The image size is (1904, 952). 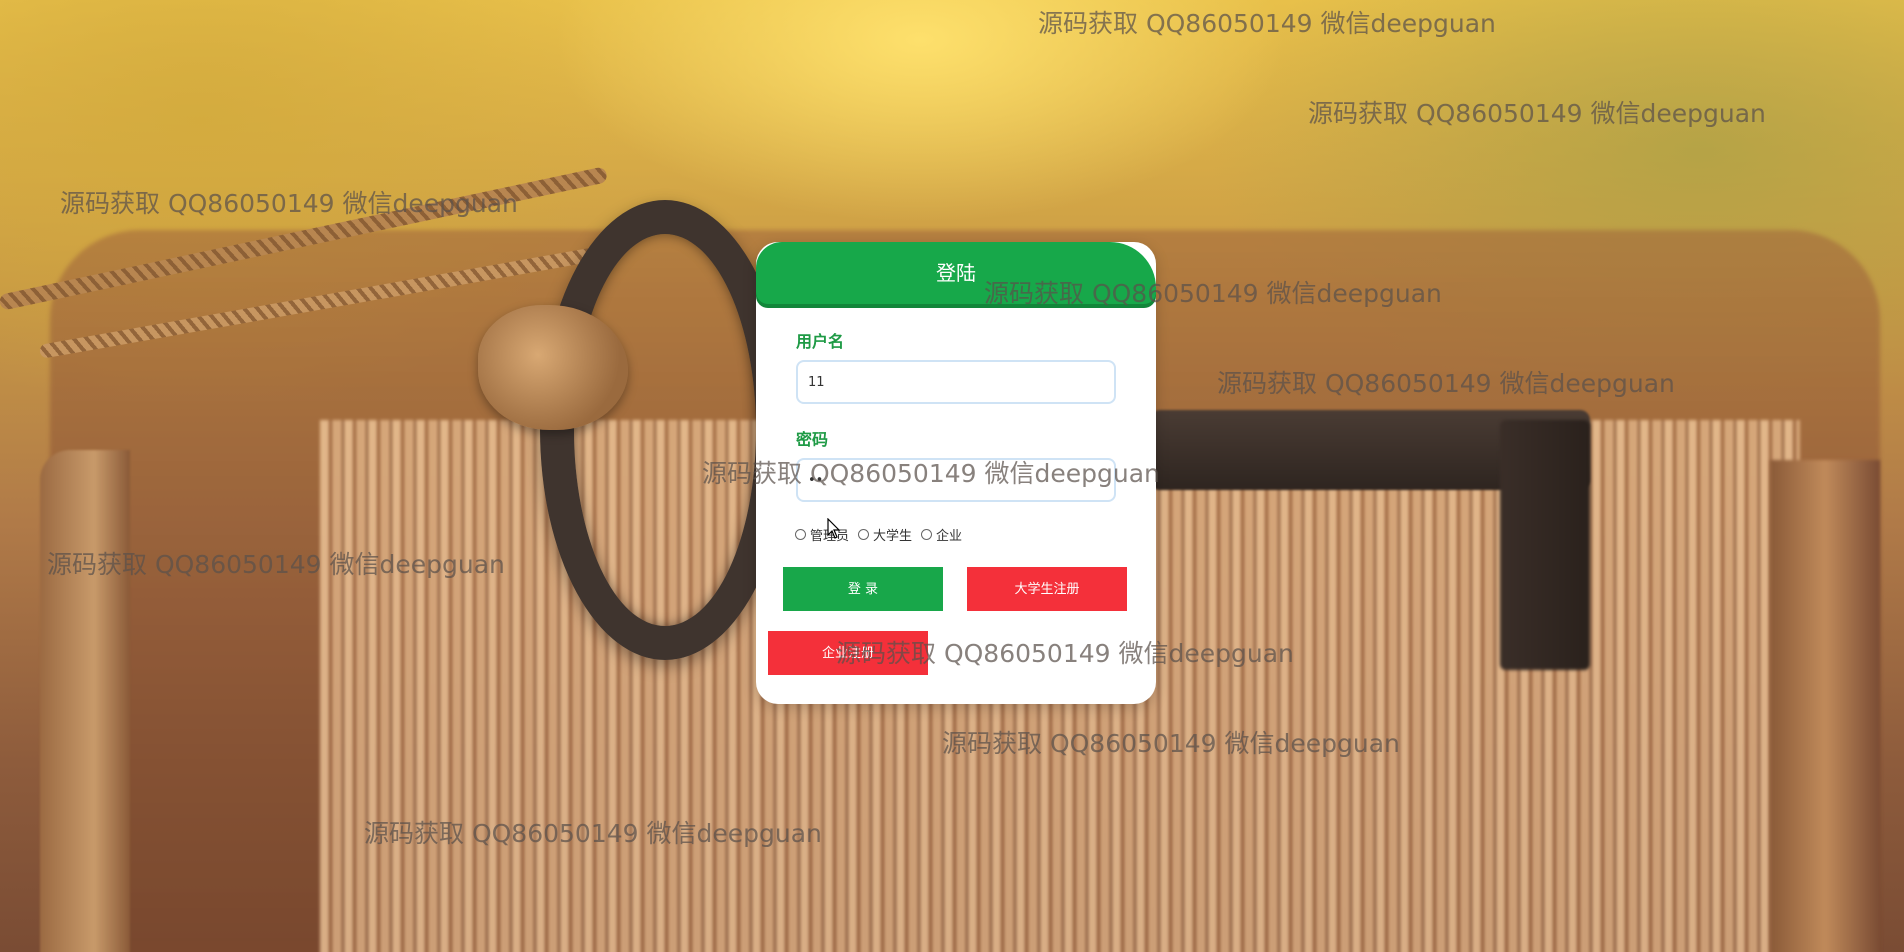 I want to click on role-option-company: 企业, so click(x=941, y=534).